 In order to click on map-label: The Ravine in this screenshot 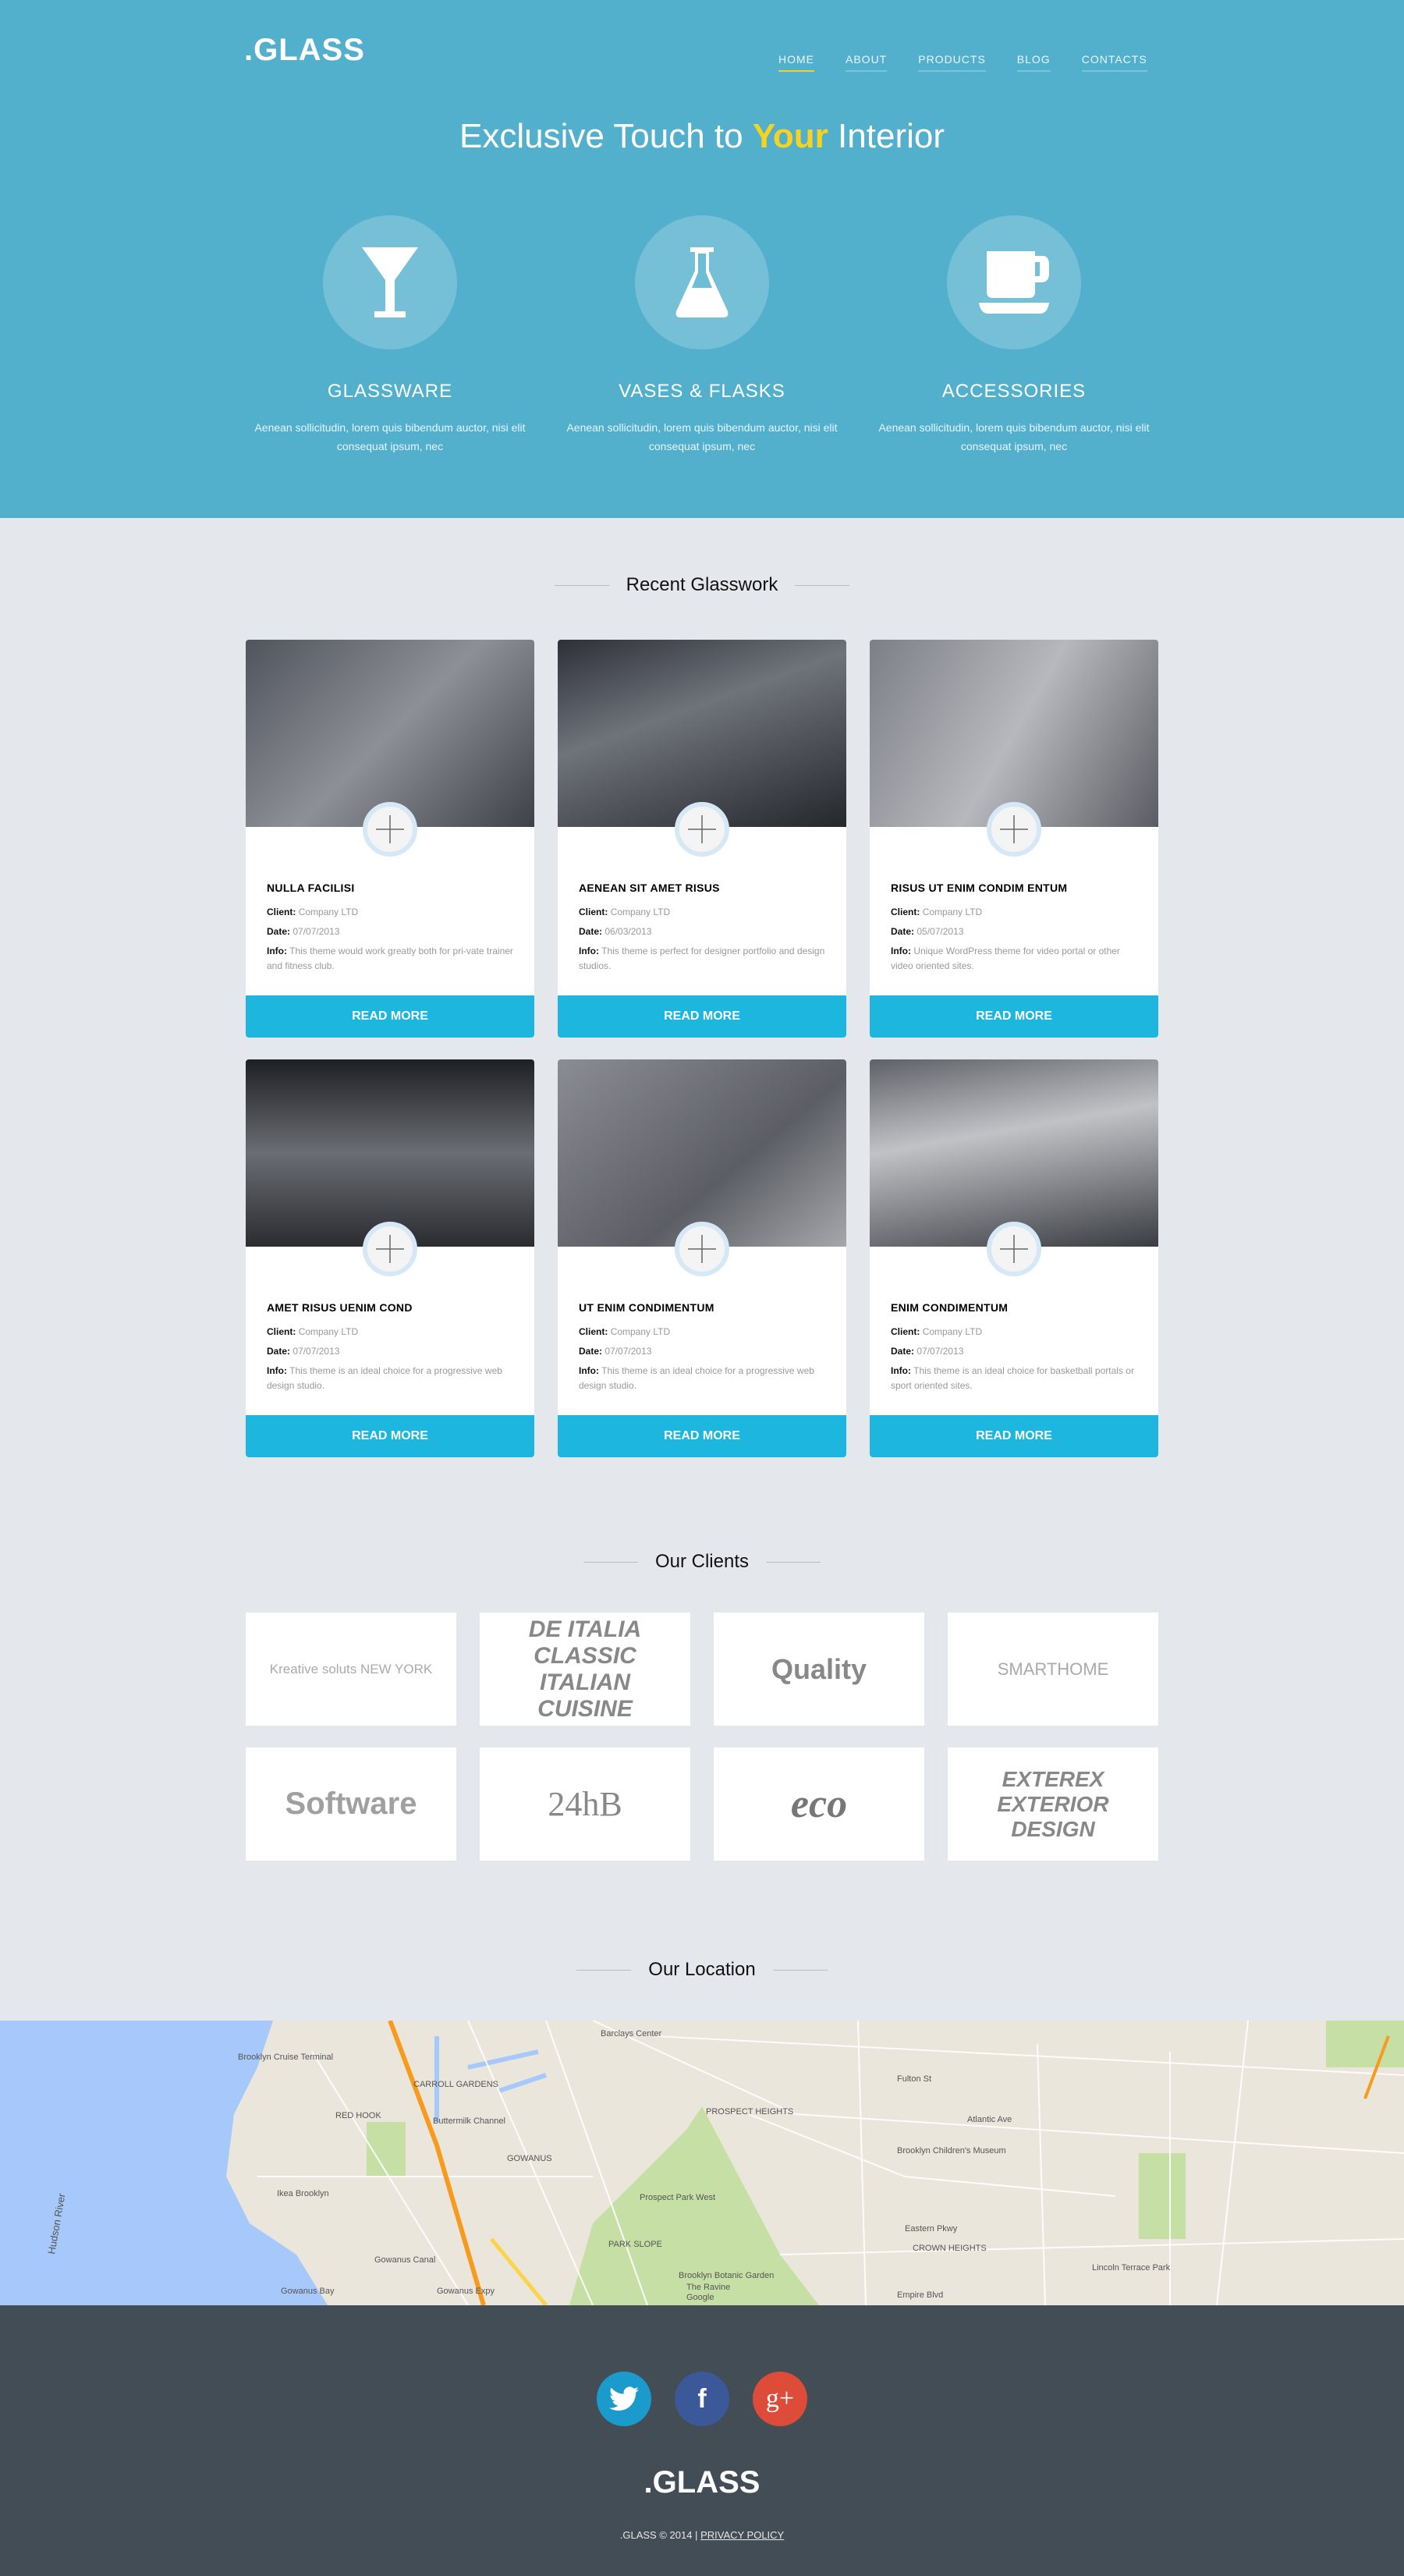, I will do `click(708, 2287)`.